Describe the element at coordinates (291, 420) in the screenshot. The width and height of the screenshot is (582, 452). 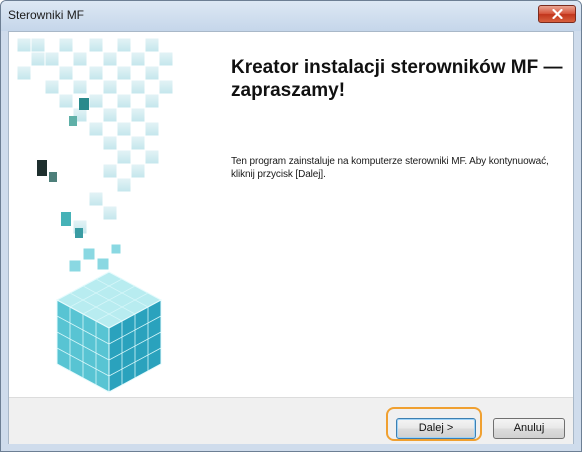
I see `button-bar: Dalej > Anuluj` at that location.